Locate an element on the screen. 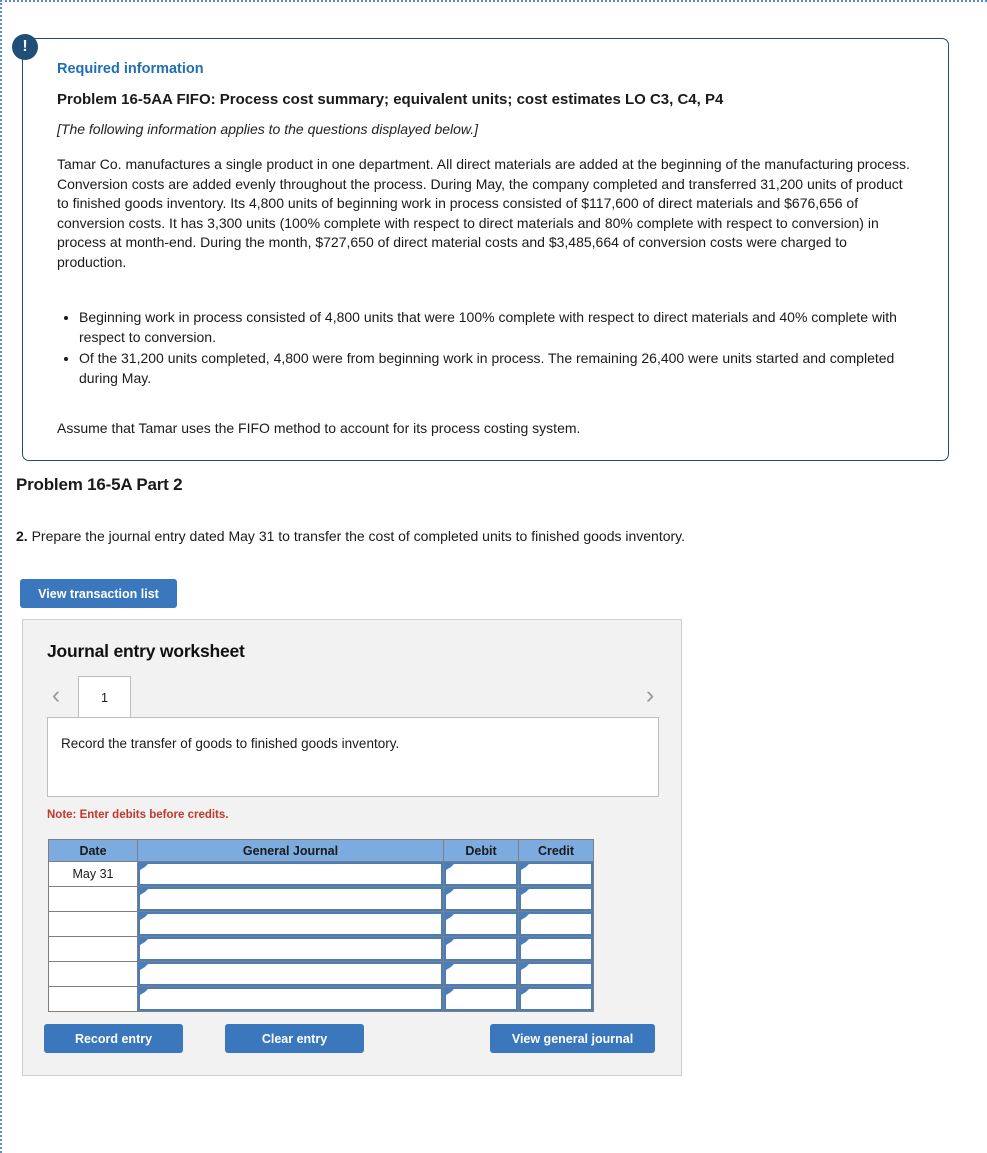 This screenshot has width=987, height=1153. worksheet-title: Journal entry worksheet is located at coordinates (146, 651).